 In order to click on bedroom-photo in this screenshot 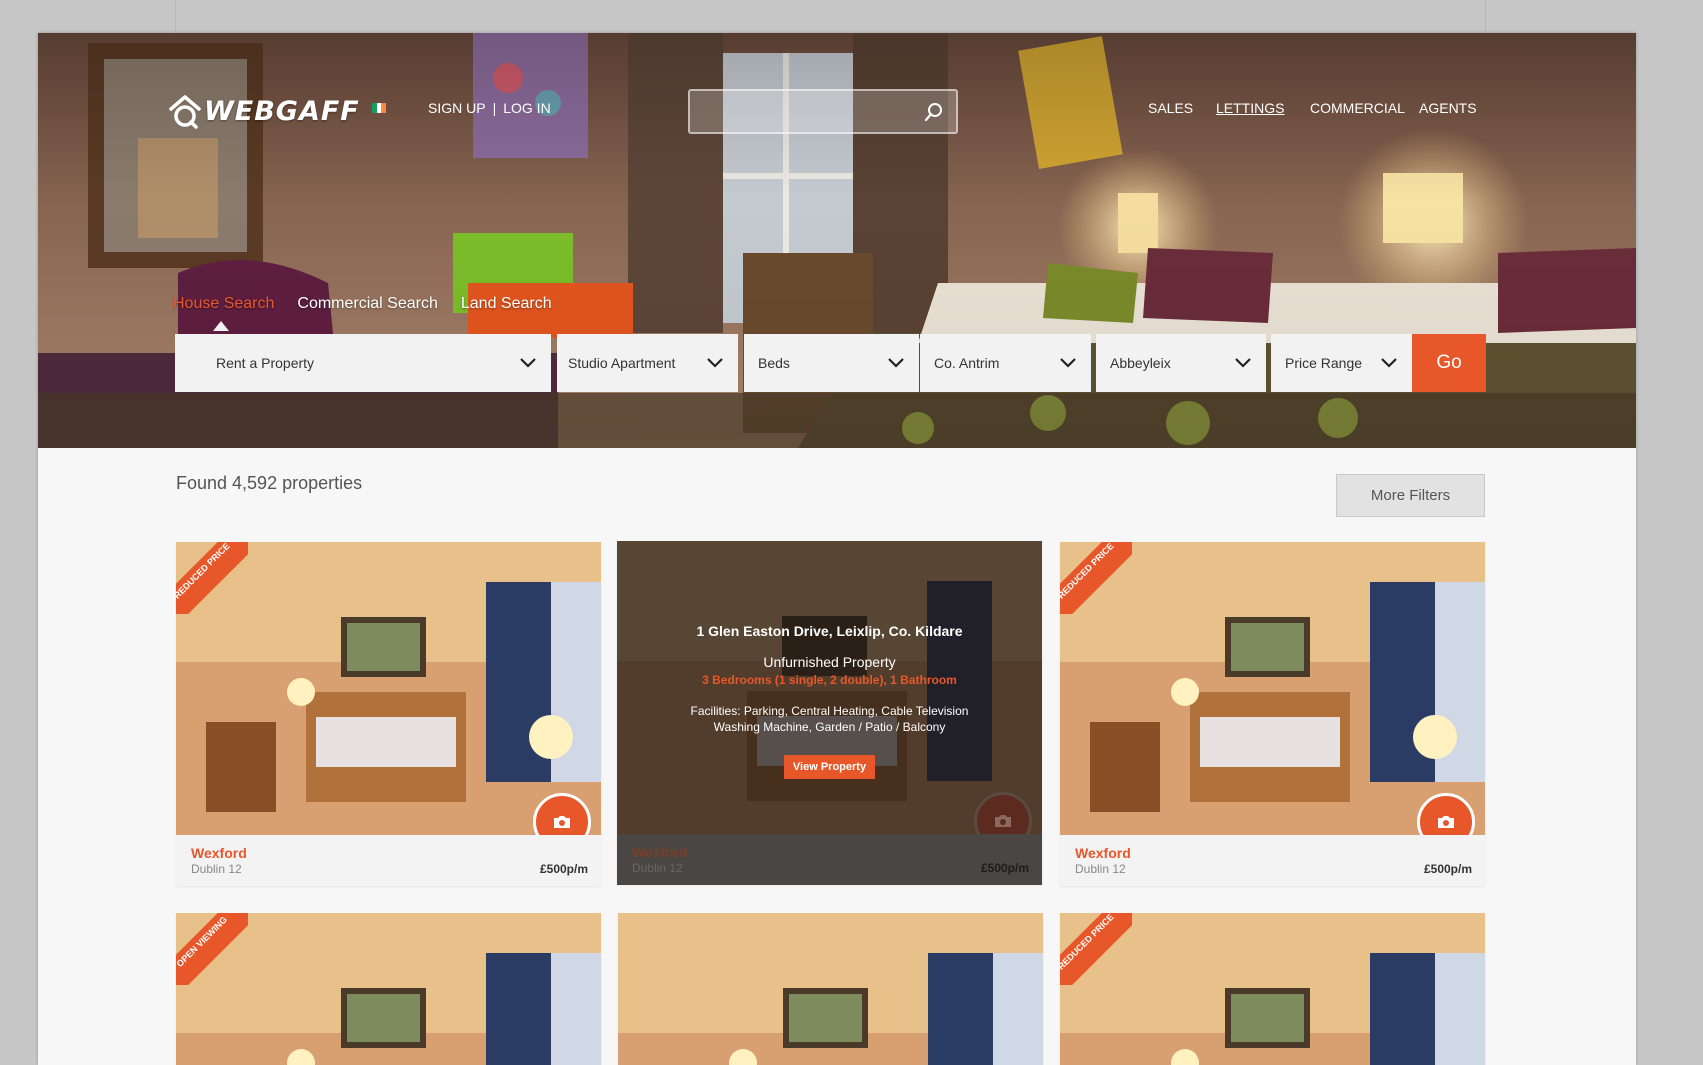, I will do `click(830, 989)`.